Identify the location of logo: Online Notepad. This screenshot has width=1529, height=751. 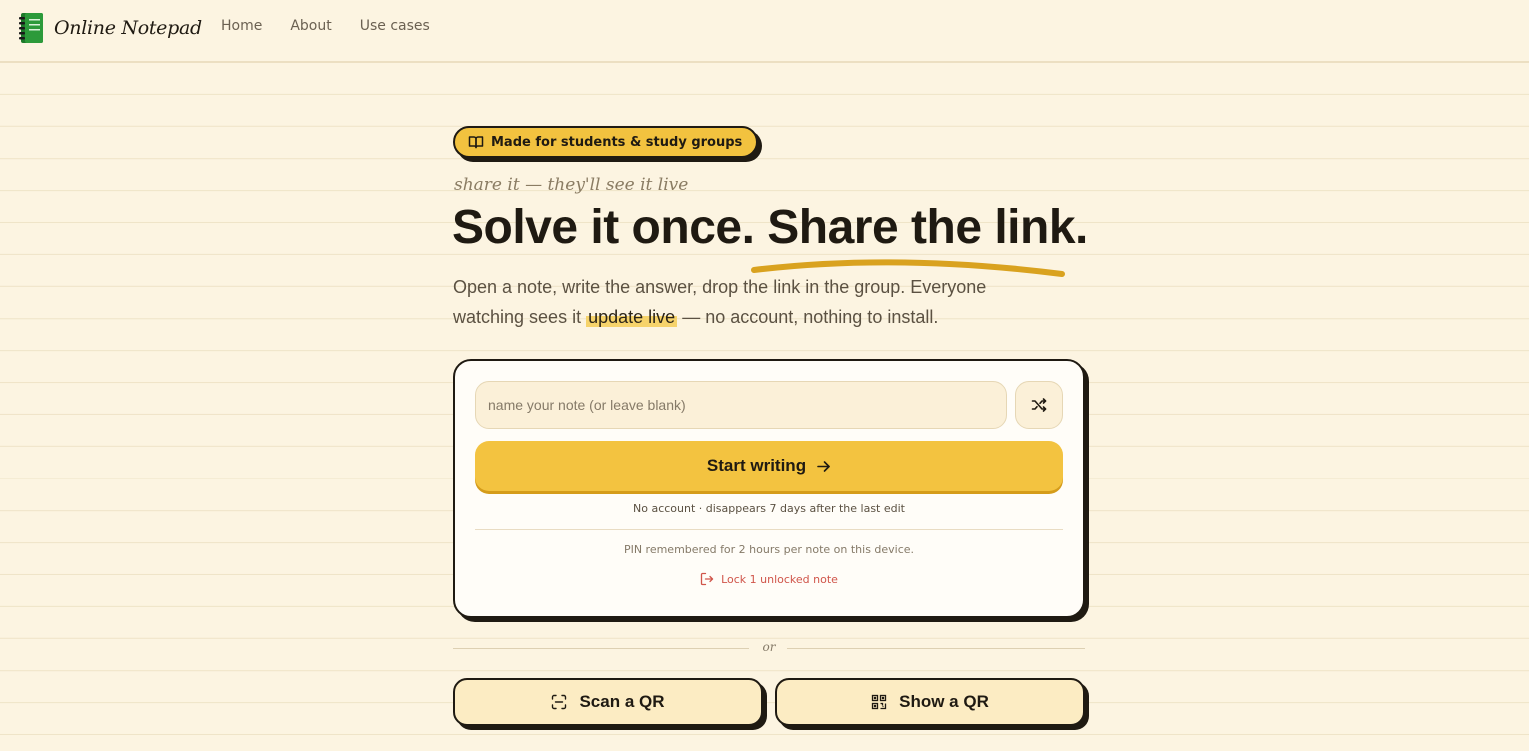
(109, 28).